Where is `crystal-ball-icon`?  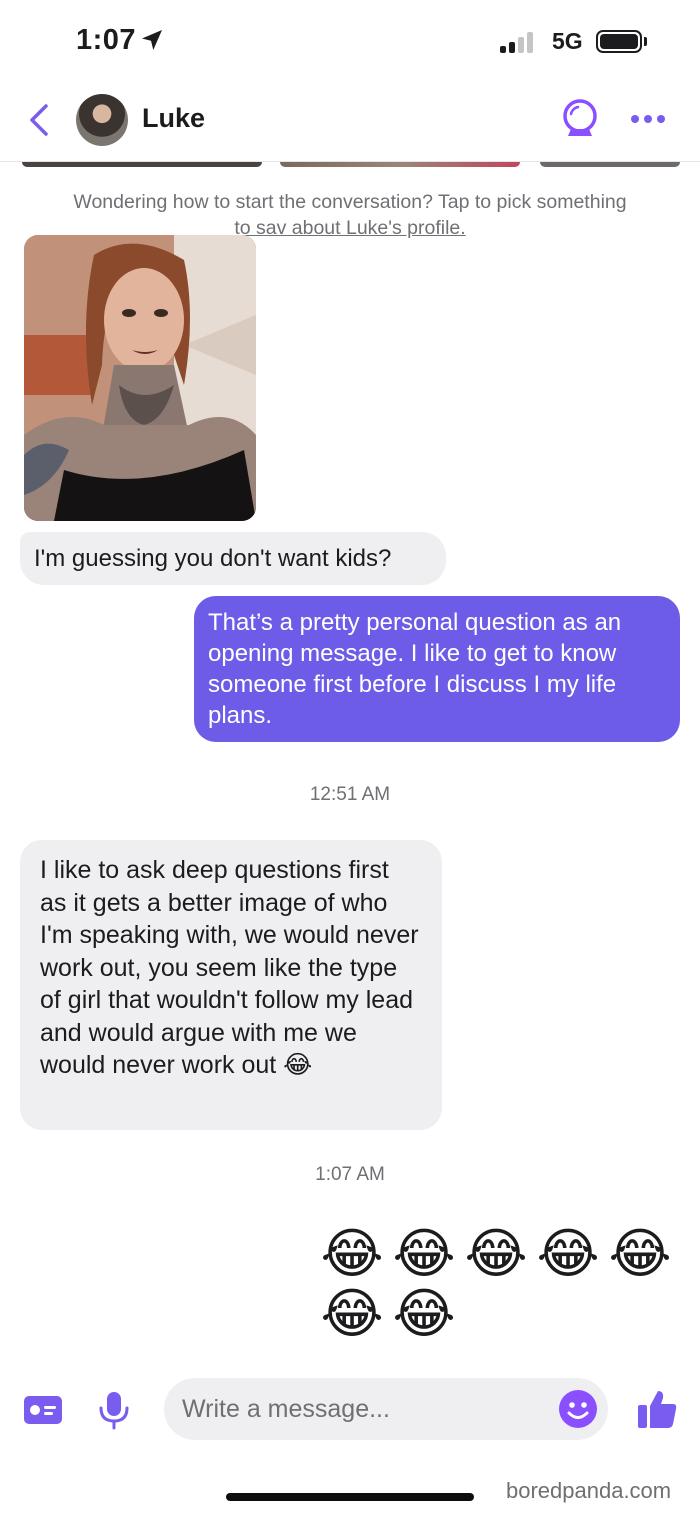
crystal-ball-icon is located at coordinates (580, 120).